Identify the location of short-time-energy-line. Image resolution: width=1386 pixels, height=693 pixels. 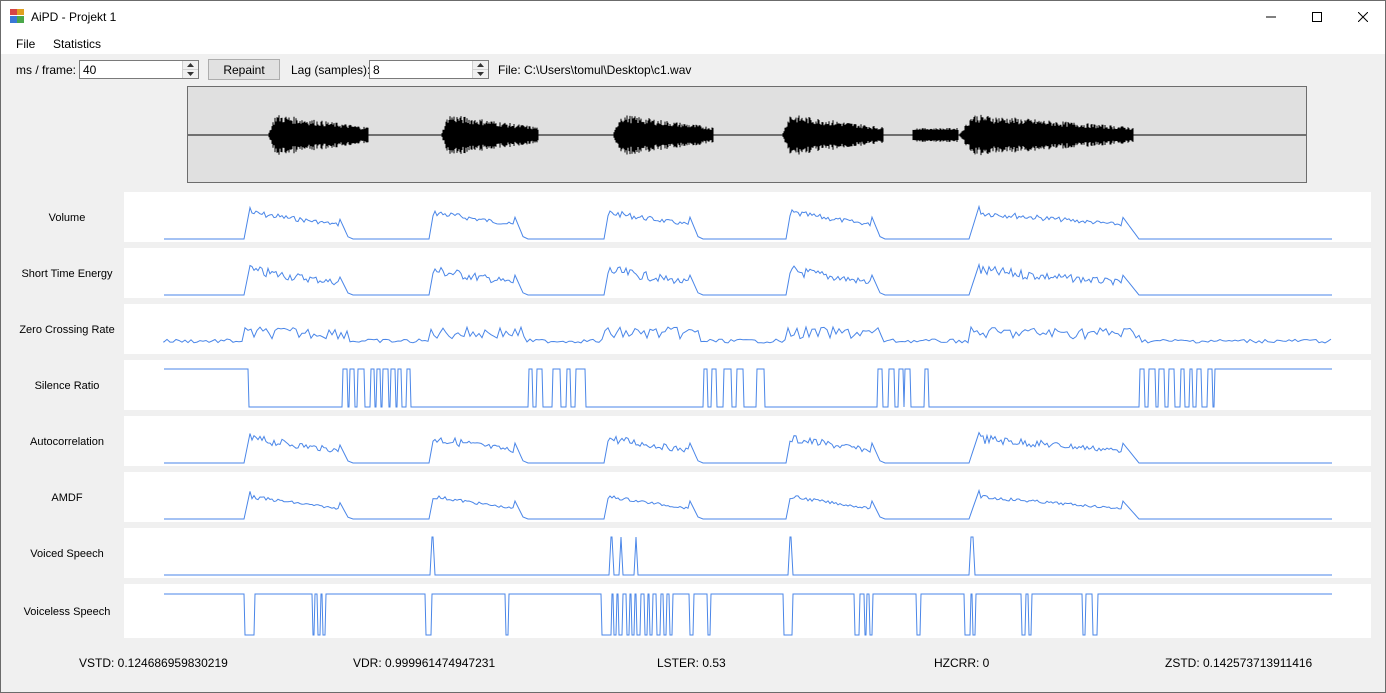
(748, 279).